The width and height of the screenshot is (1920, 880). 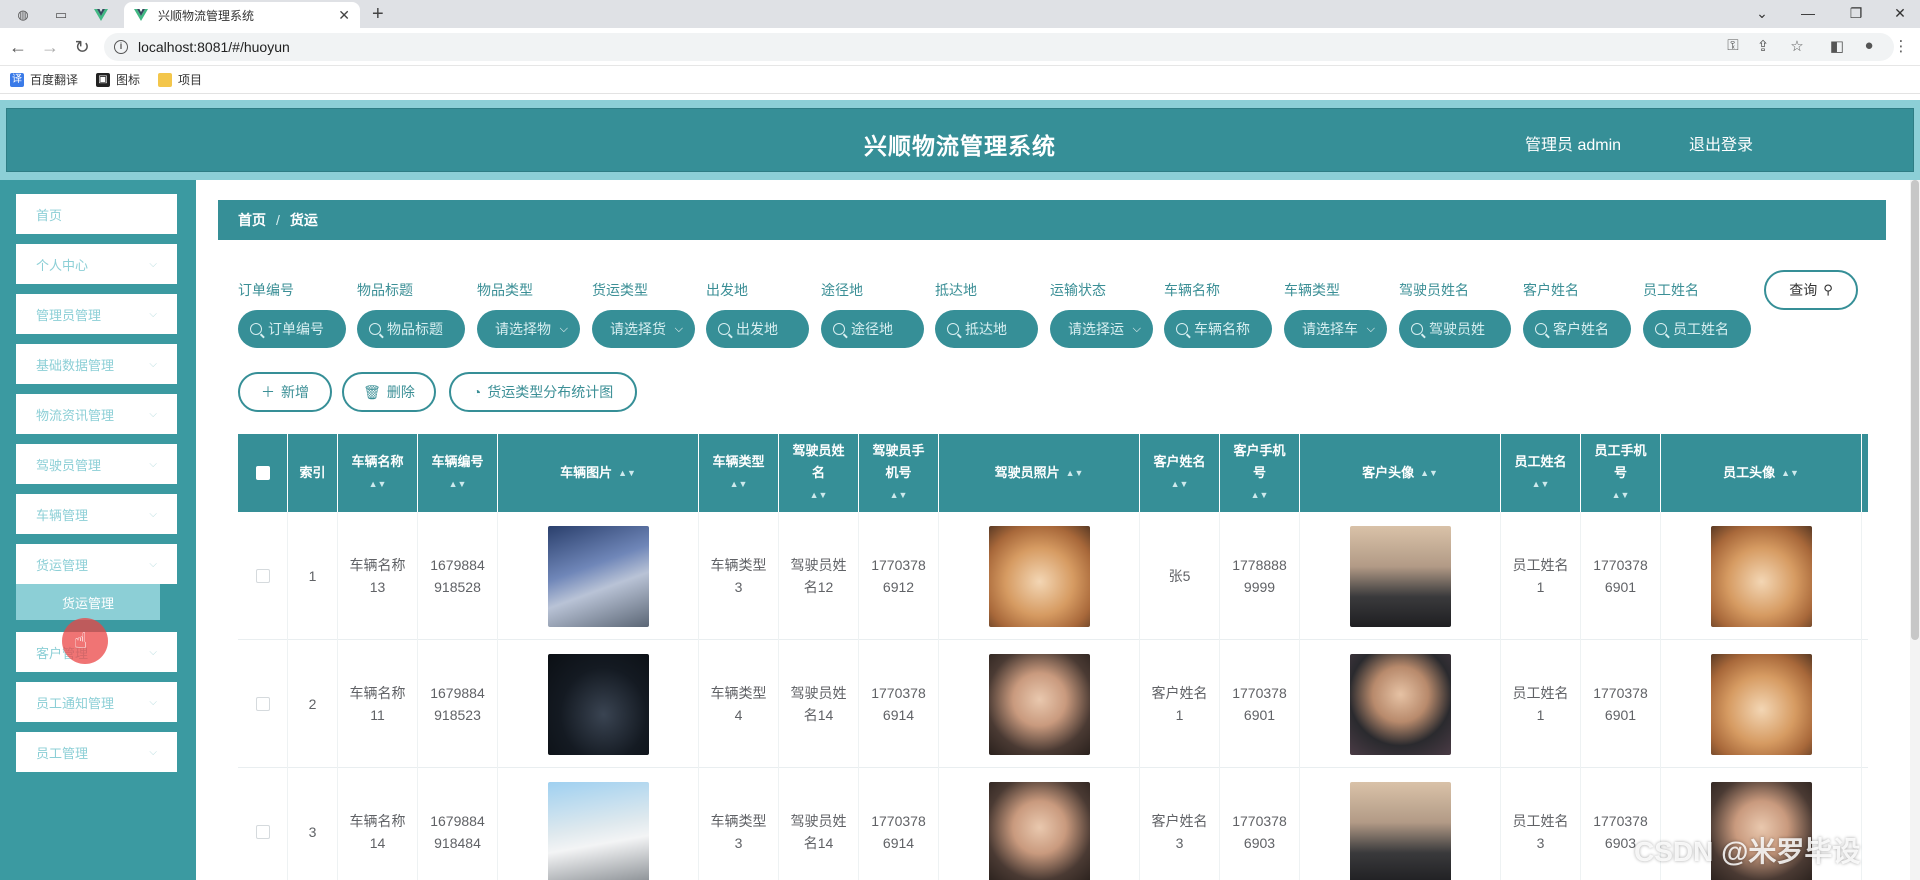 I want to click on column-header-customer-name: 客户姓名 ▲▼, so click(x=1180, y=473).